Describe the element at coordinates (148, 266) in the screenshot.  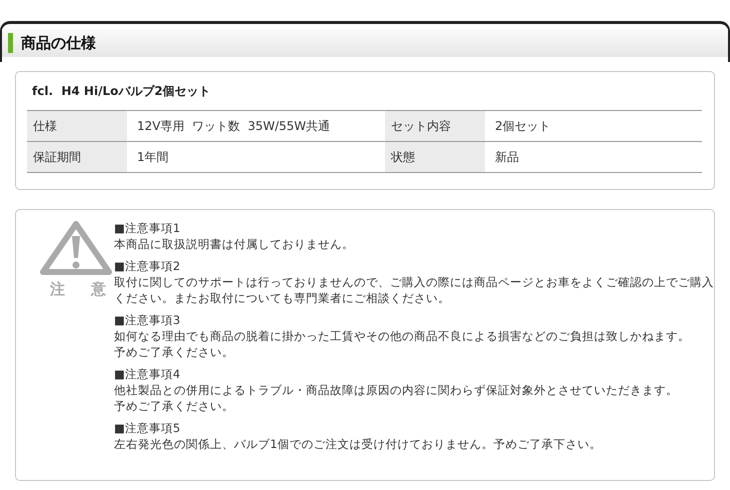
I see `notice-title: ■注意事項2` at that location.